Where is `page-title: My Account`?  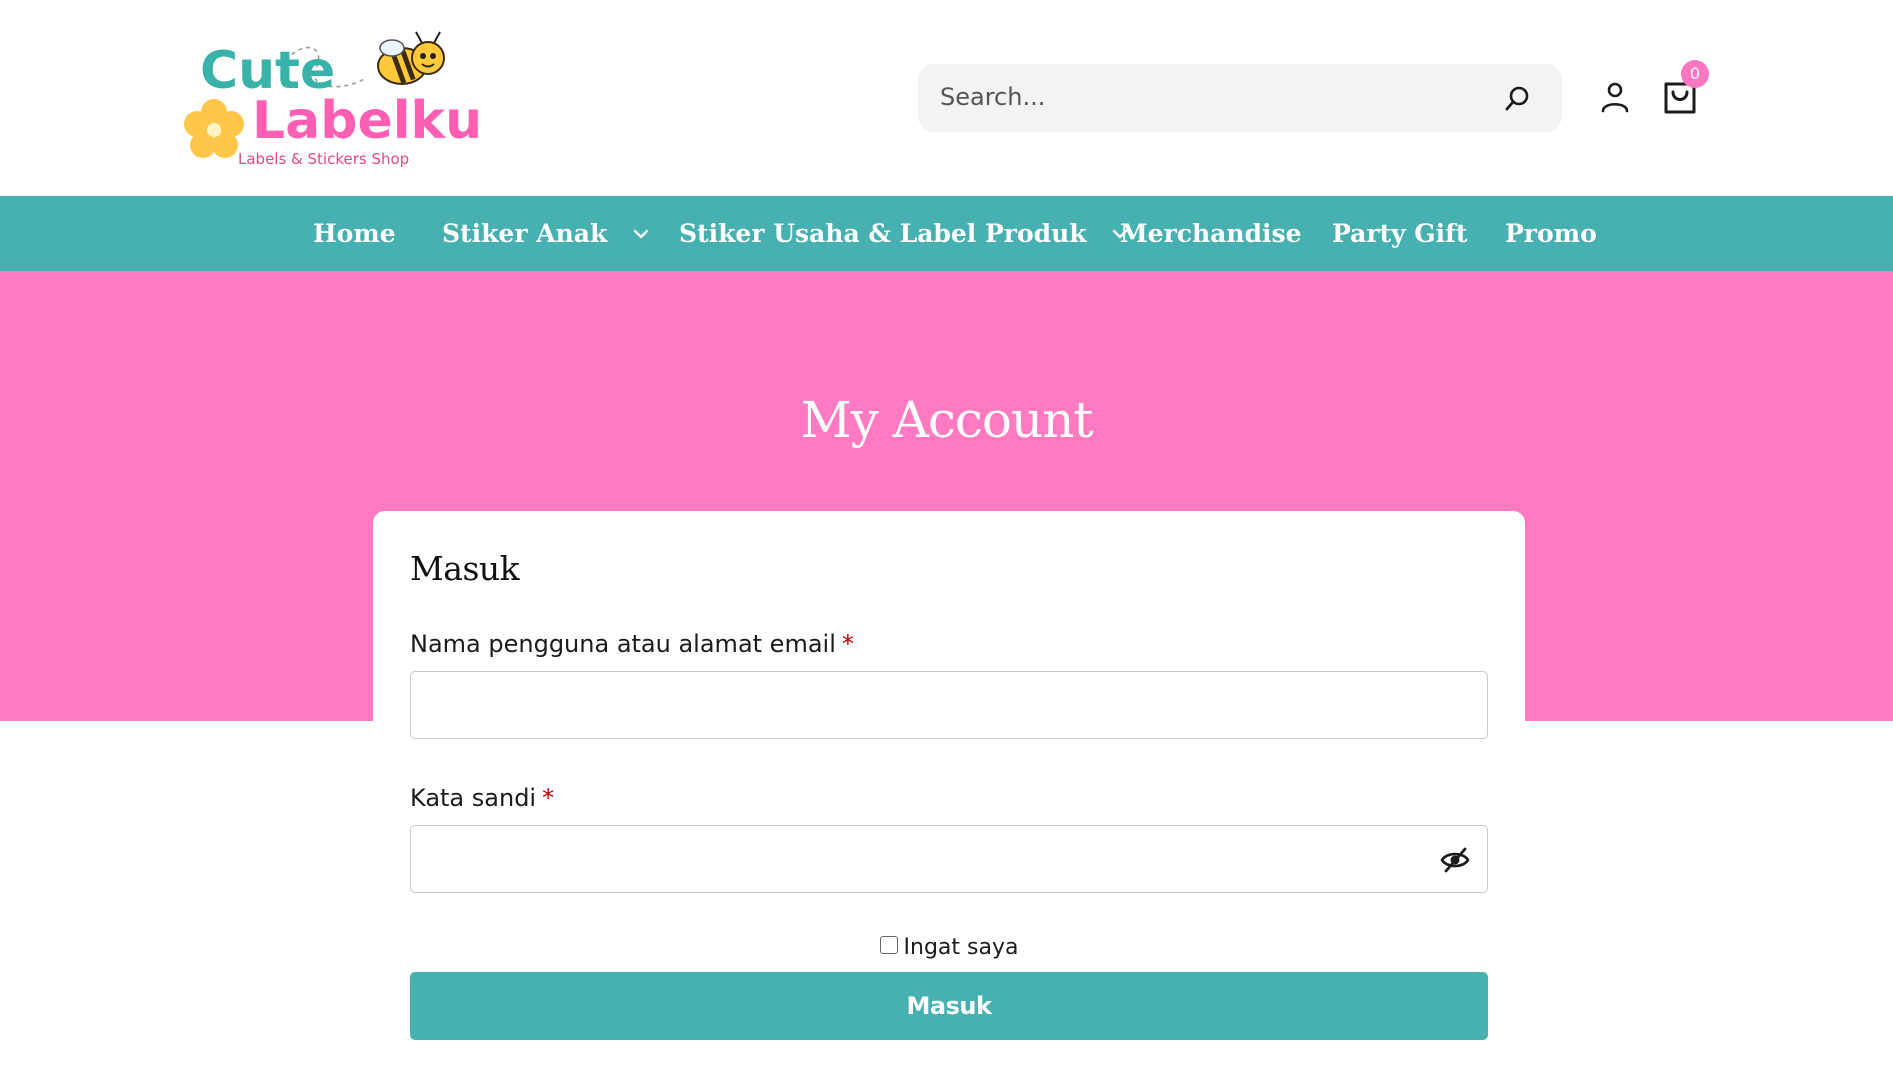 page-title: My Account is located at coordinates (946, 420).